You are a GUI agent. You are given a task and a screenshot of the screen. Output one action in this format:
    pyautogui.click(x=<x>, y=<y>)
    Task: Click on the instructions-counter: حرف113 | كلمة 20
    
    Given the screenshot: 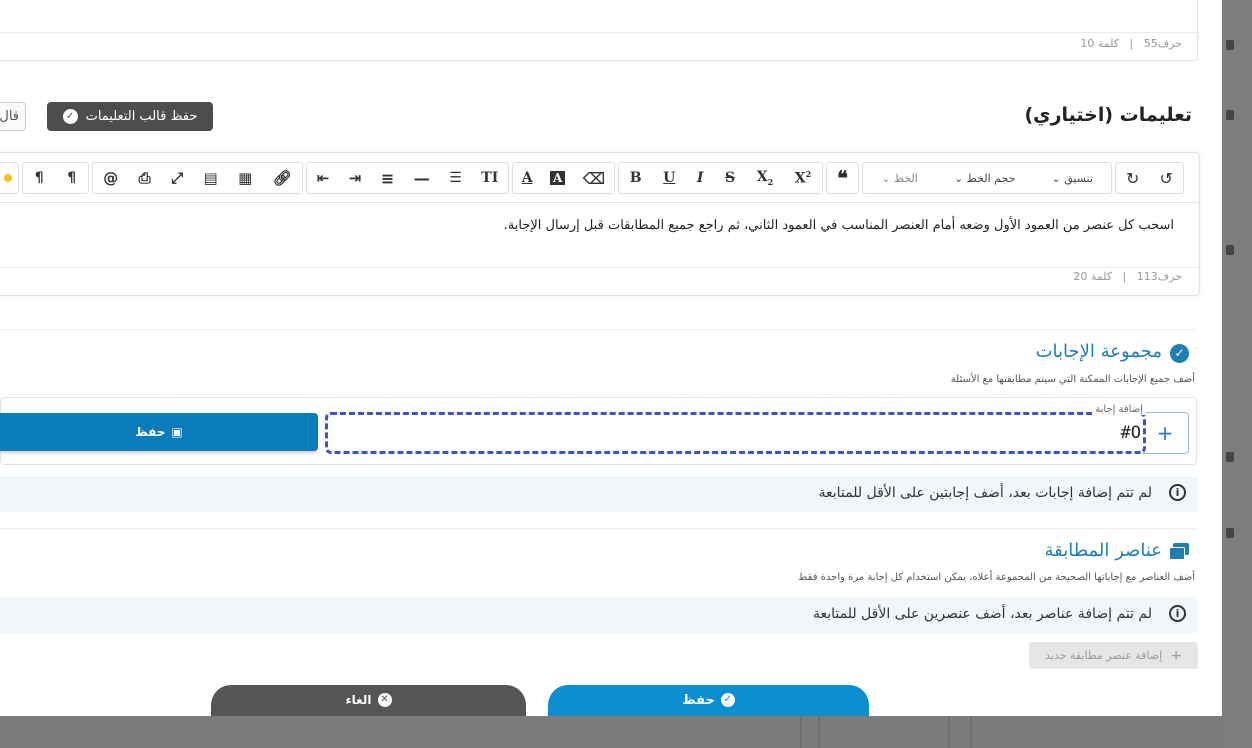 What is the action you would take?
    pyautogui.click(x=1127, y=276)
    